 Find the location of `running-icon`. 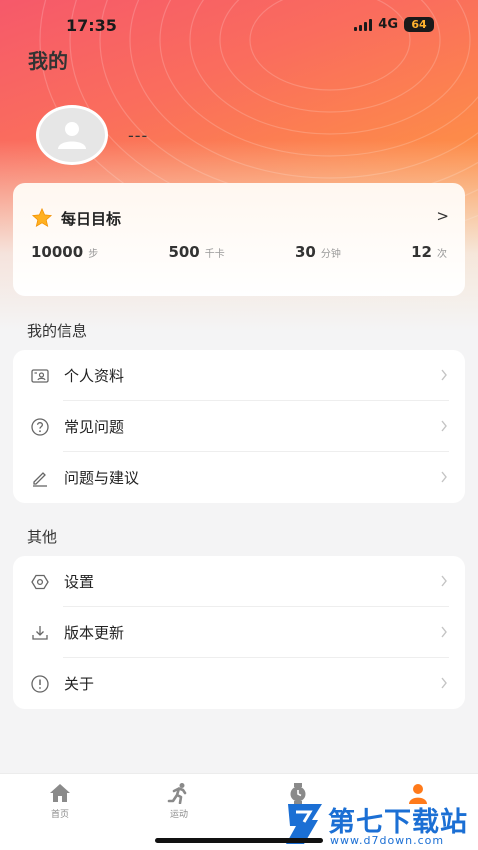

running-icon is located at coordinates (177, 793).